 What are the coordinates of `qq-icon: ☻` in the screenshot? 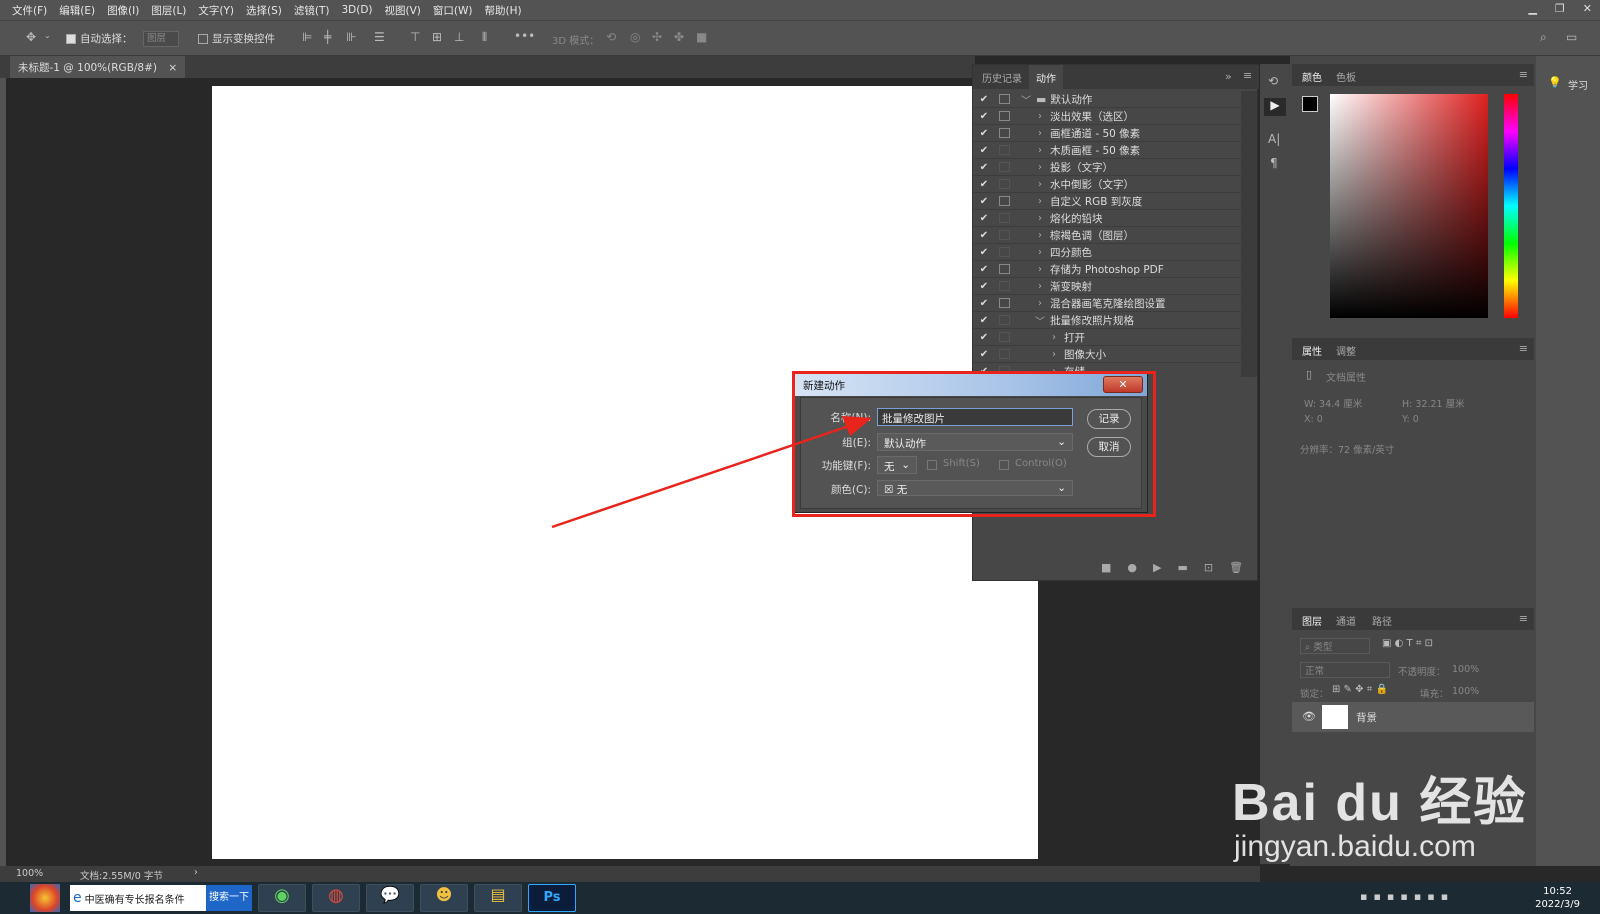 It's located at (444, 898).